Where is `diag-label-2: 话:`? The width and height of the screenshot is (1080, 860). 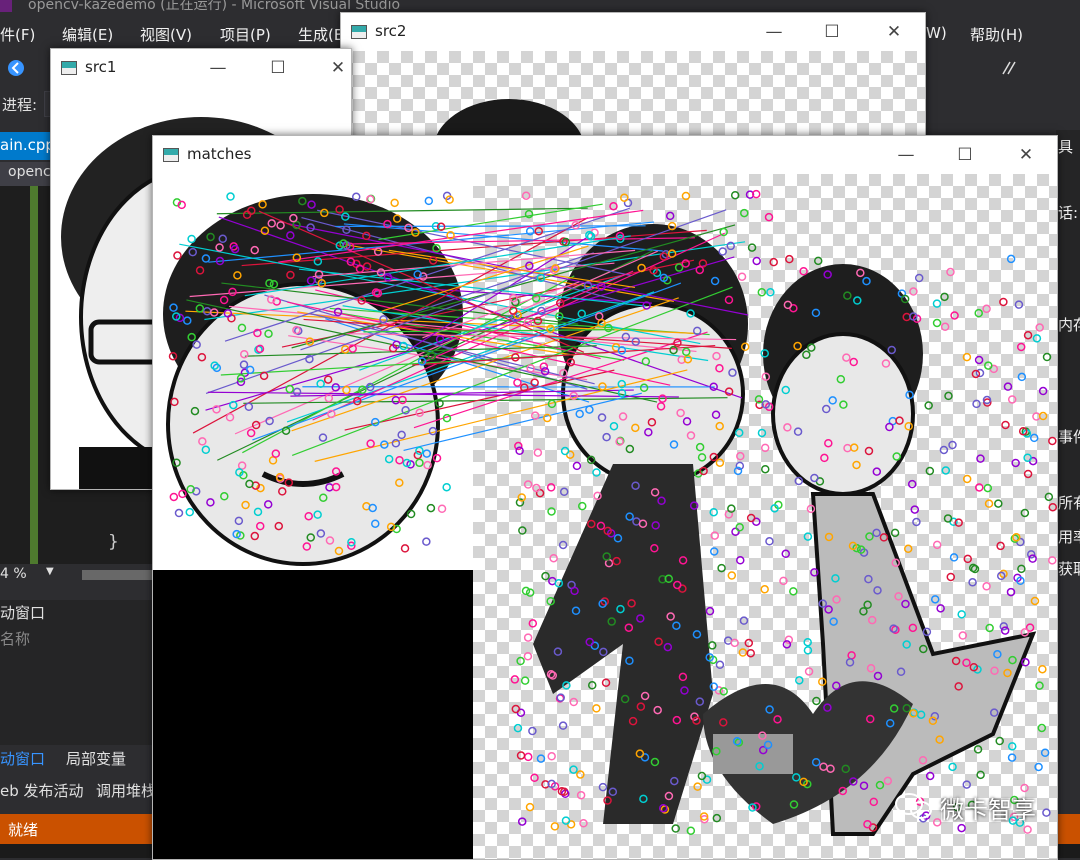 diag-label-2: 话: is located at coordinates (1068, 212).